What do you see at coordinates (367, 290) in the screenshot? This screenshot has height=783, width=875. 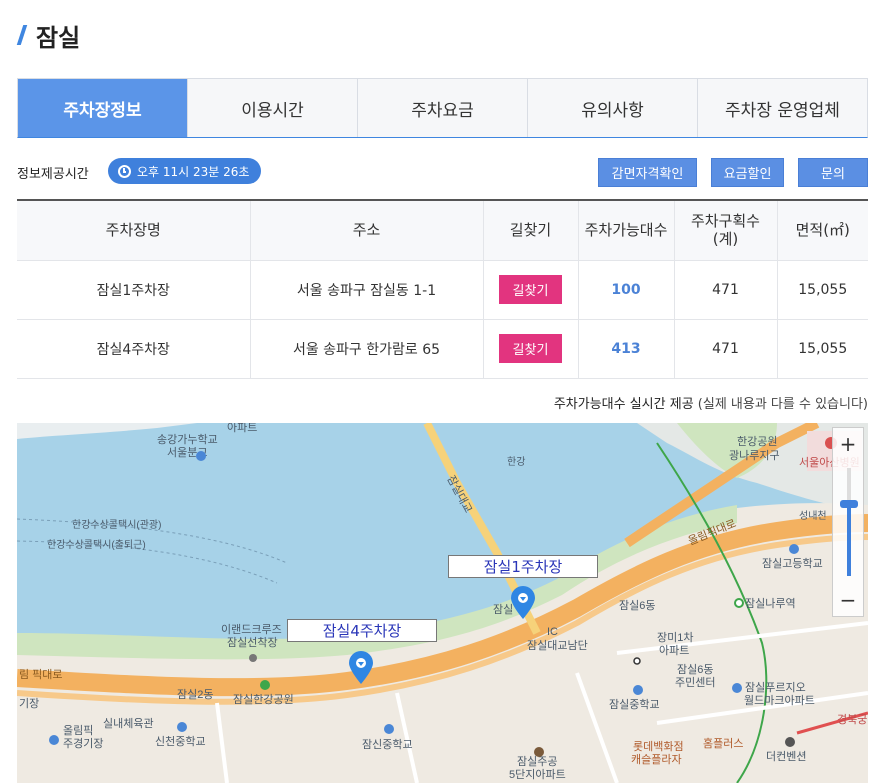 I see `cell-address: 서울 송파구 잠실동 1-1` at bounding box center [367, 290].